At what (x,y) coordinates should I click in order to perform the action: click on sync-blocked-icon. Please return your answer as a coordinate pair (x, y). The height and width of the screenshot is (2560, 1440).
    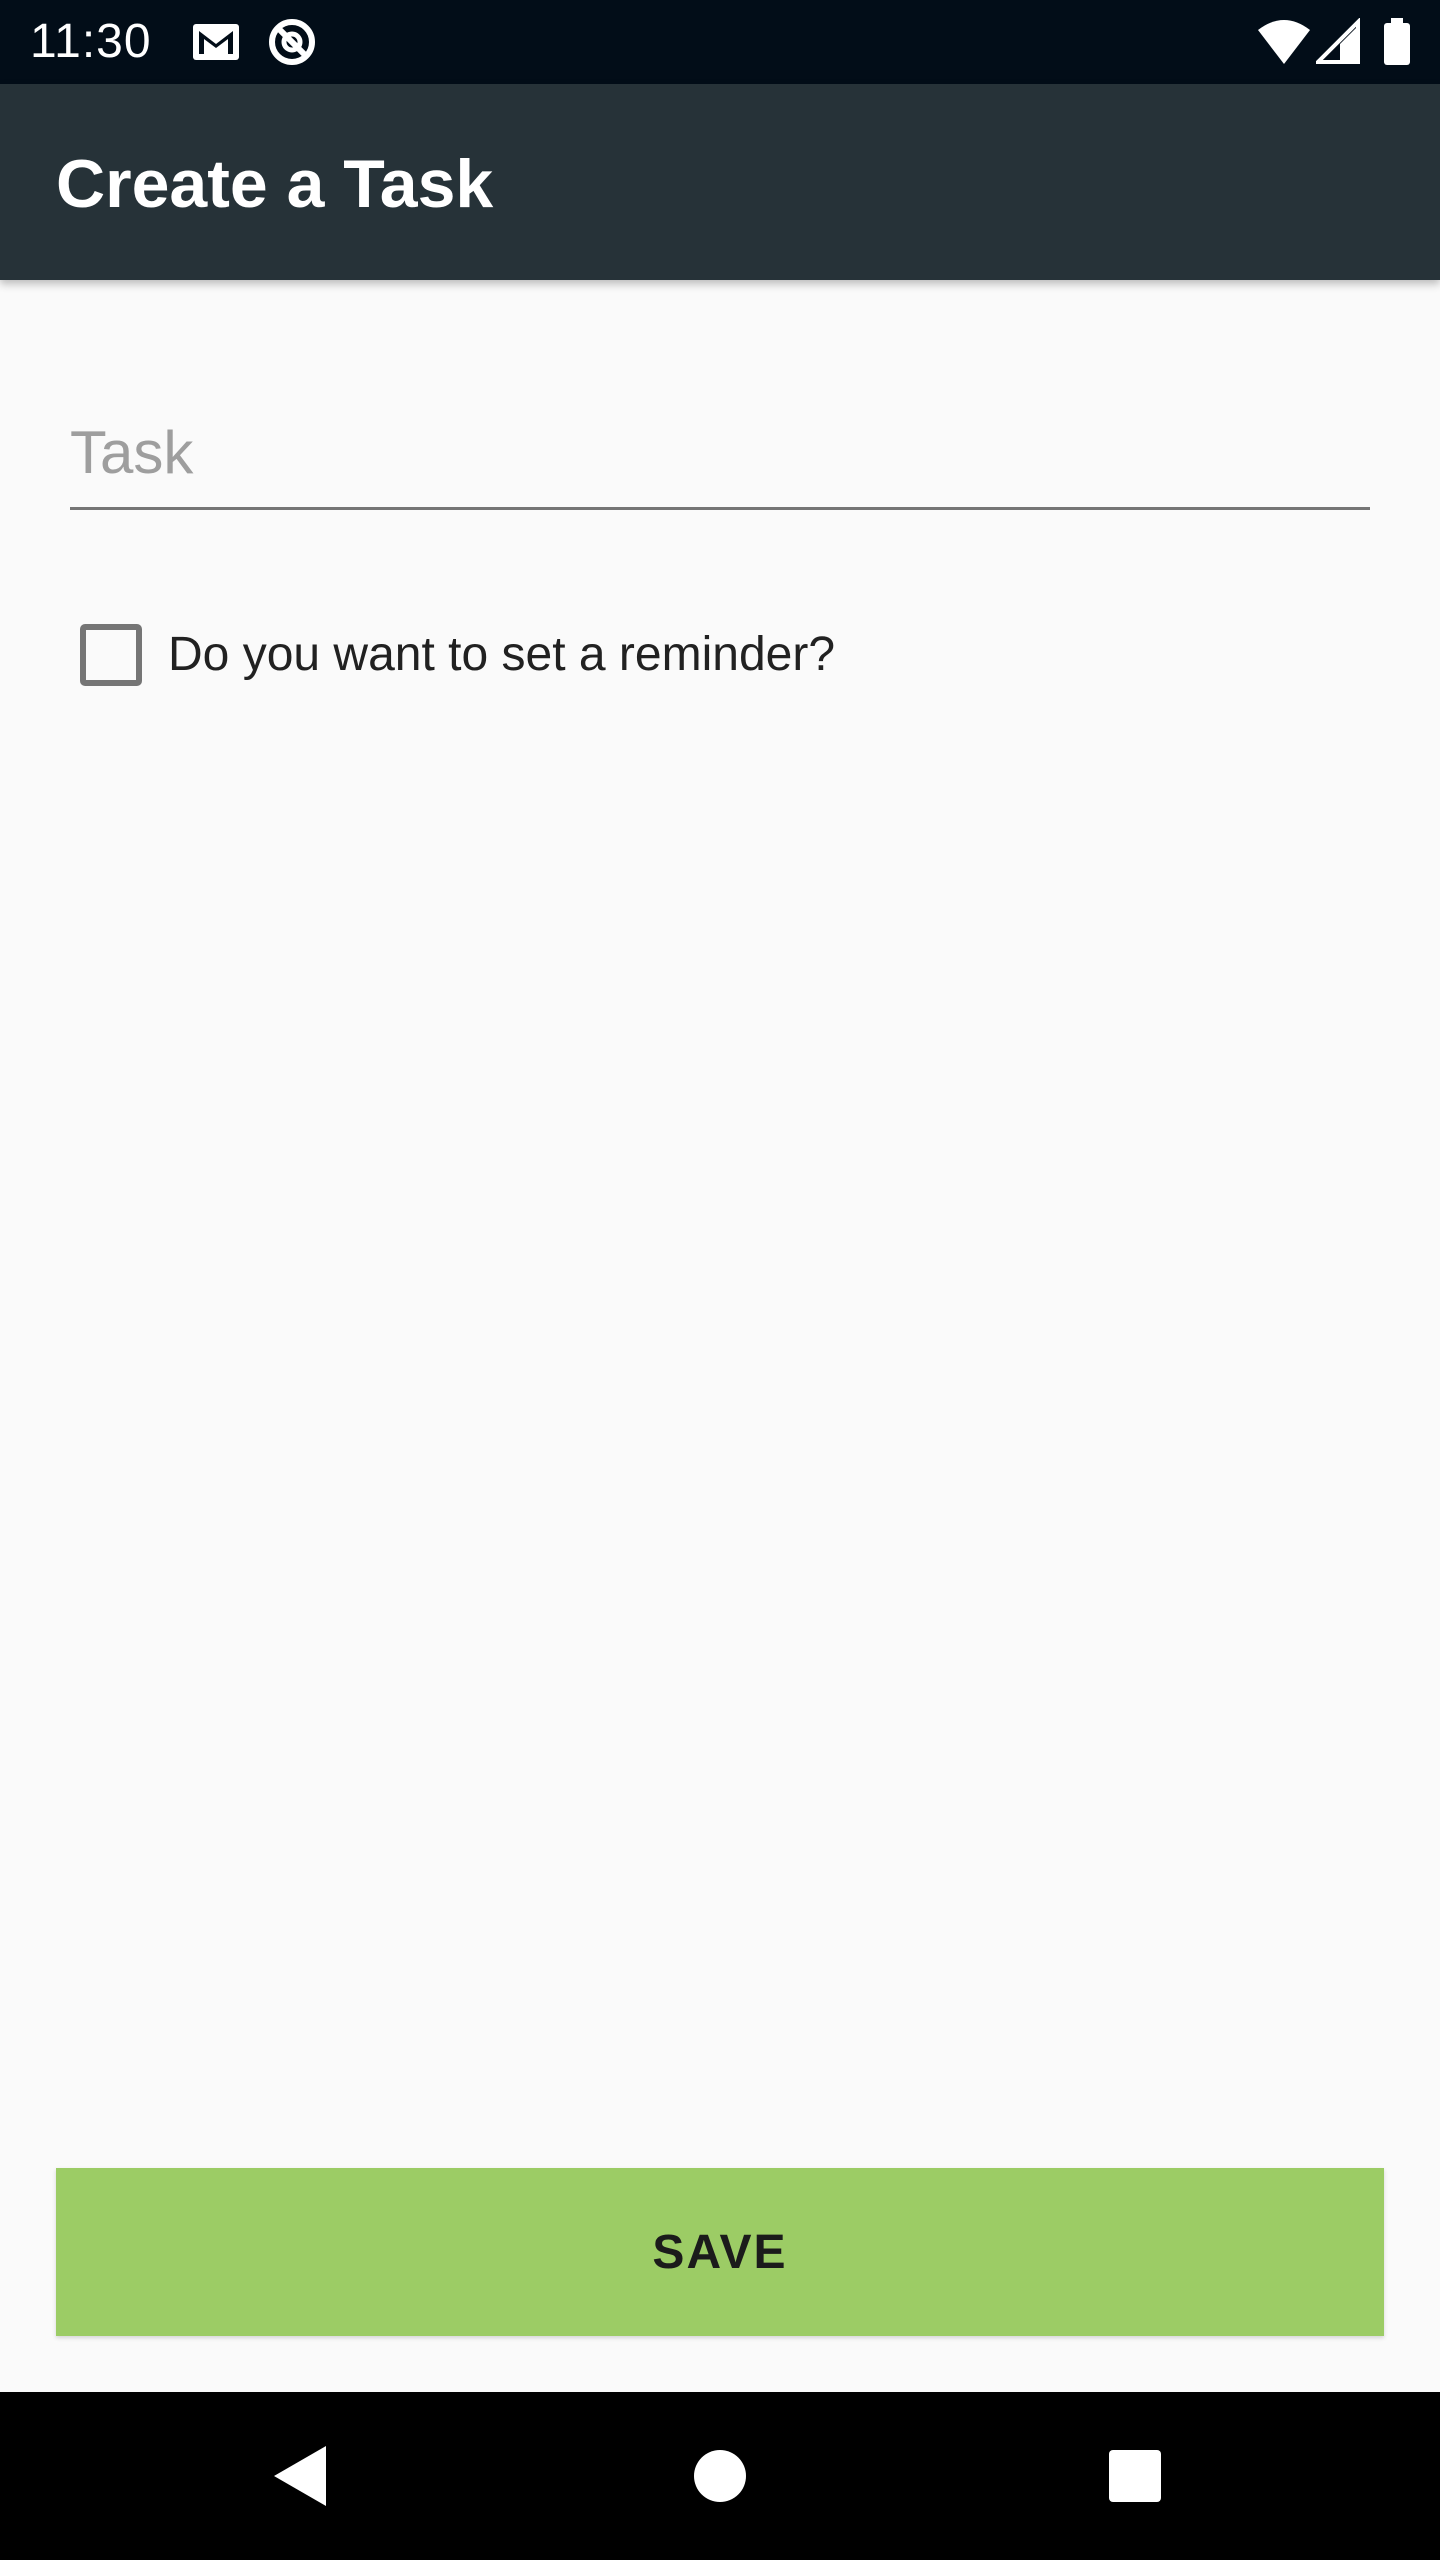
    Looking at the image, I should click on (292, 42).